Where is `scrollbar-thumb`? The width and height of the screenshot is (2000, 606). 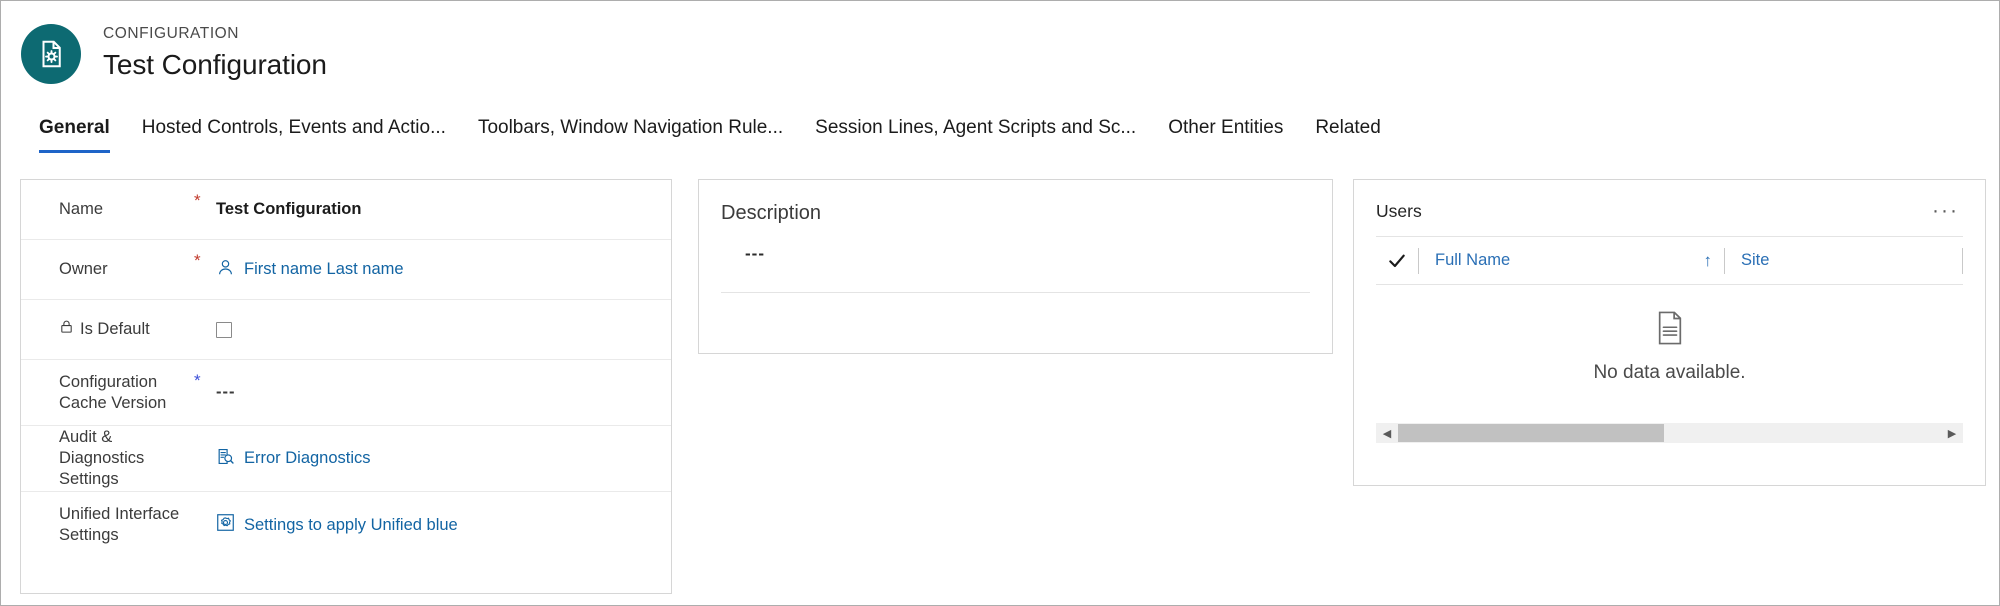
scrollbar-thumb is located at coordinates (1531, 433).